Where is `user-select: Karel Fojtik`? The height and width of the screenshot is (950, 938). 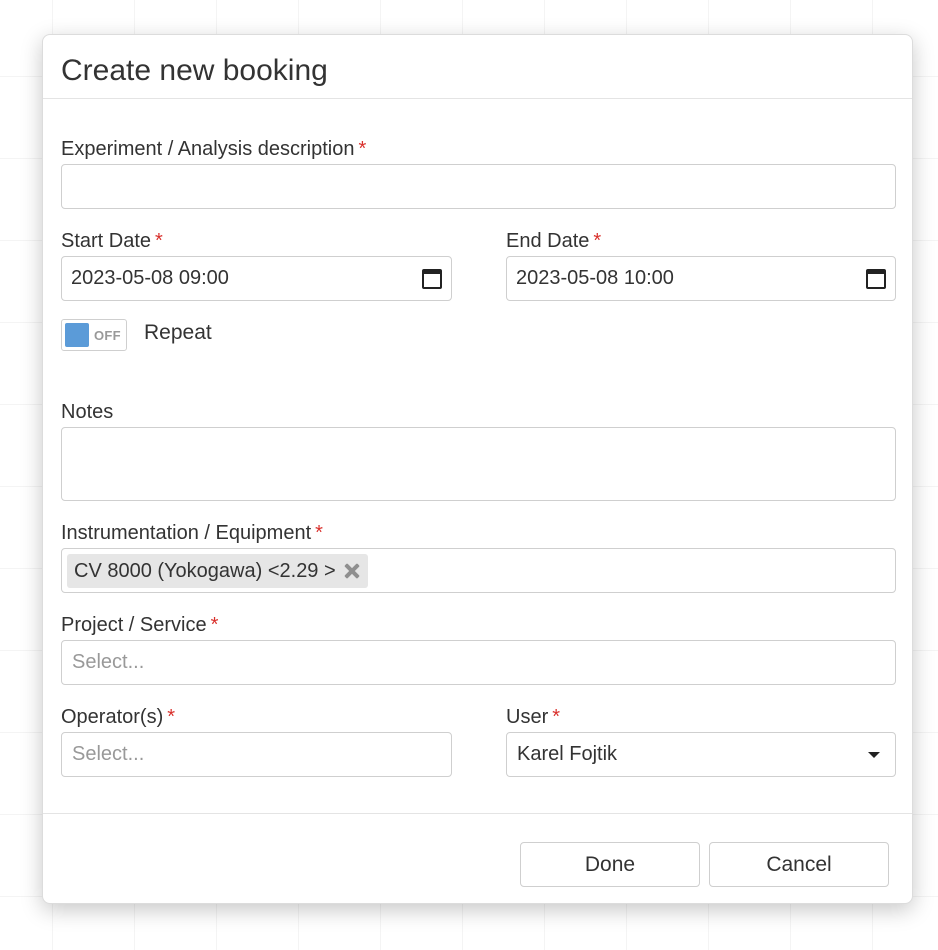 user-select: Karel Fojtik is located at coordinates (701, 754).